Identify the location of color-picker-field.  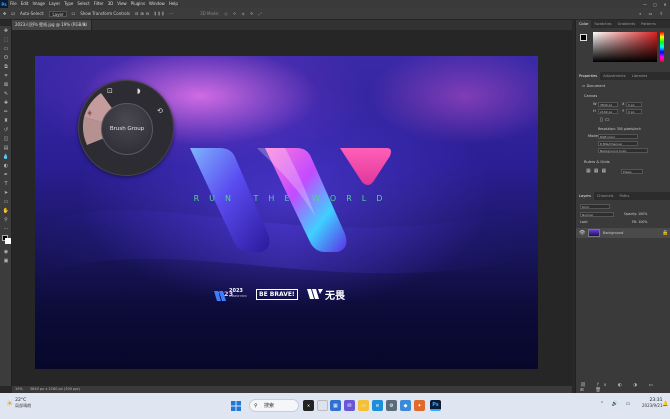
(625, 47).